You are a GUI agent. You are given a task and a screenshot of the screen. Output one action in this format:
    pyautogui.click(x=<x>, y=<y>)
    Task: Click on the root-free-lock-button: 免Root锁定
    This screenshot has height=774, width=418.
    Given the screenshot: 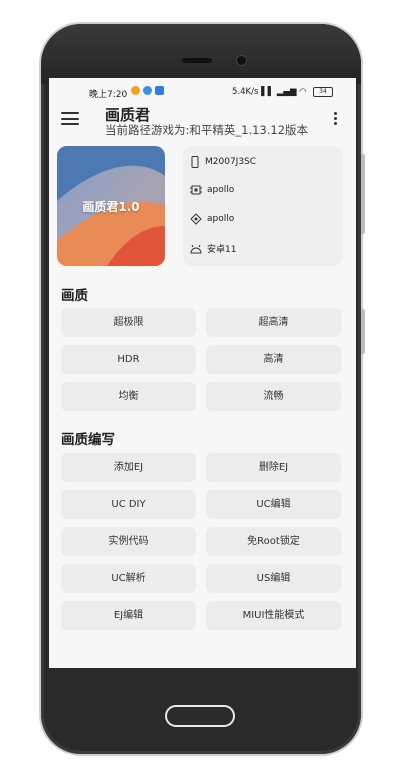 What is the action you would take?
    pyautogui.click(x=273, y=541)
    